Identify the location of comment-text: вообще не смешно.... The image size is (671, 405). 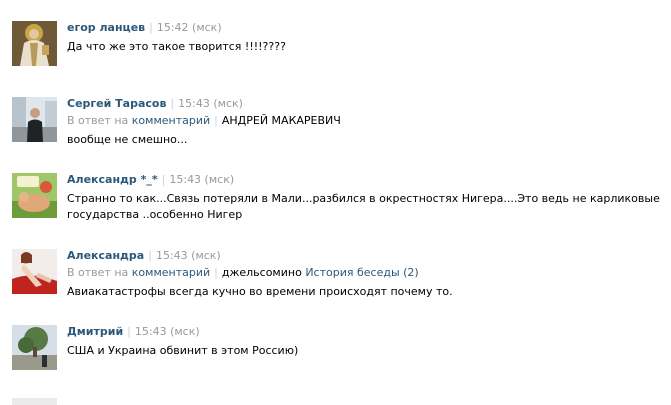
(127, 139).